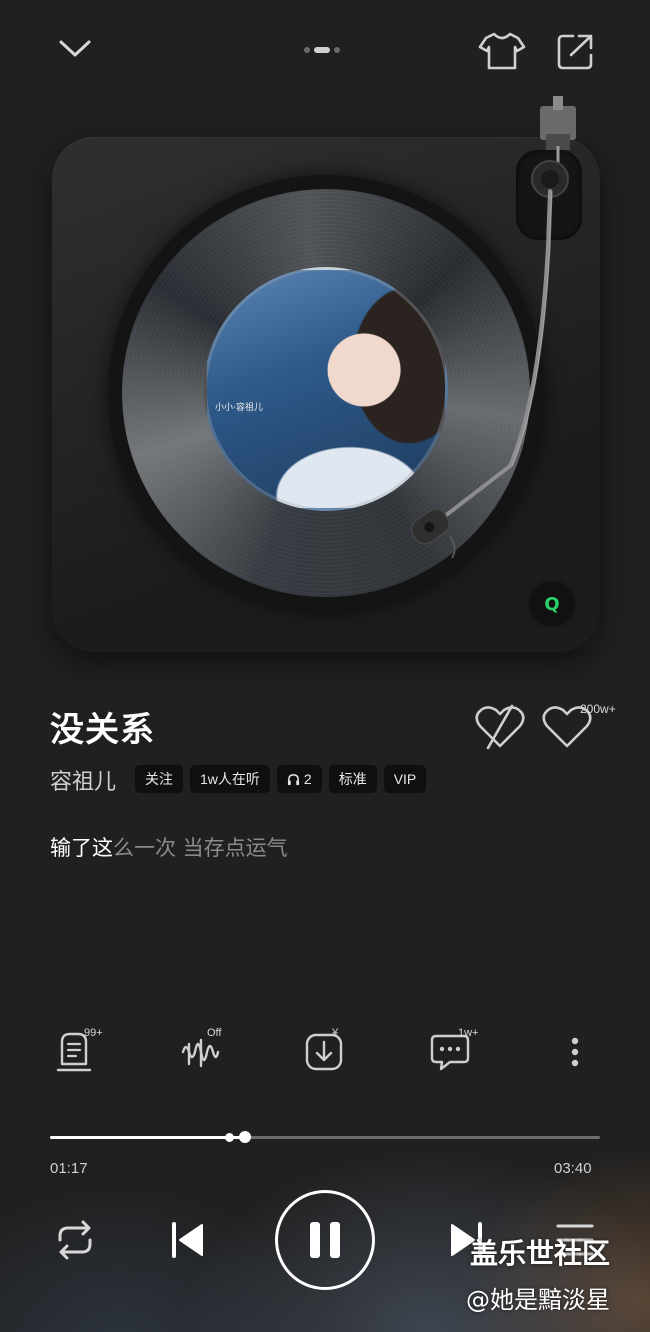  I want to click on sound-effect-badge: Off, so click(214, 1033).